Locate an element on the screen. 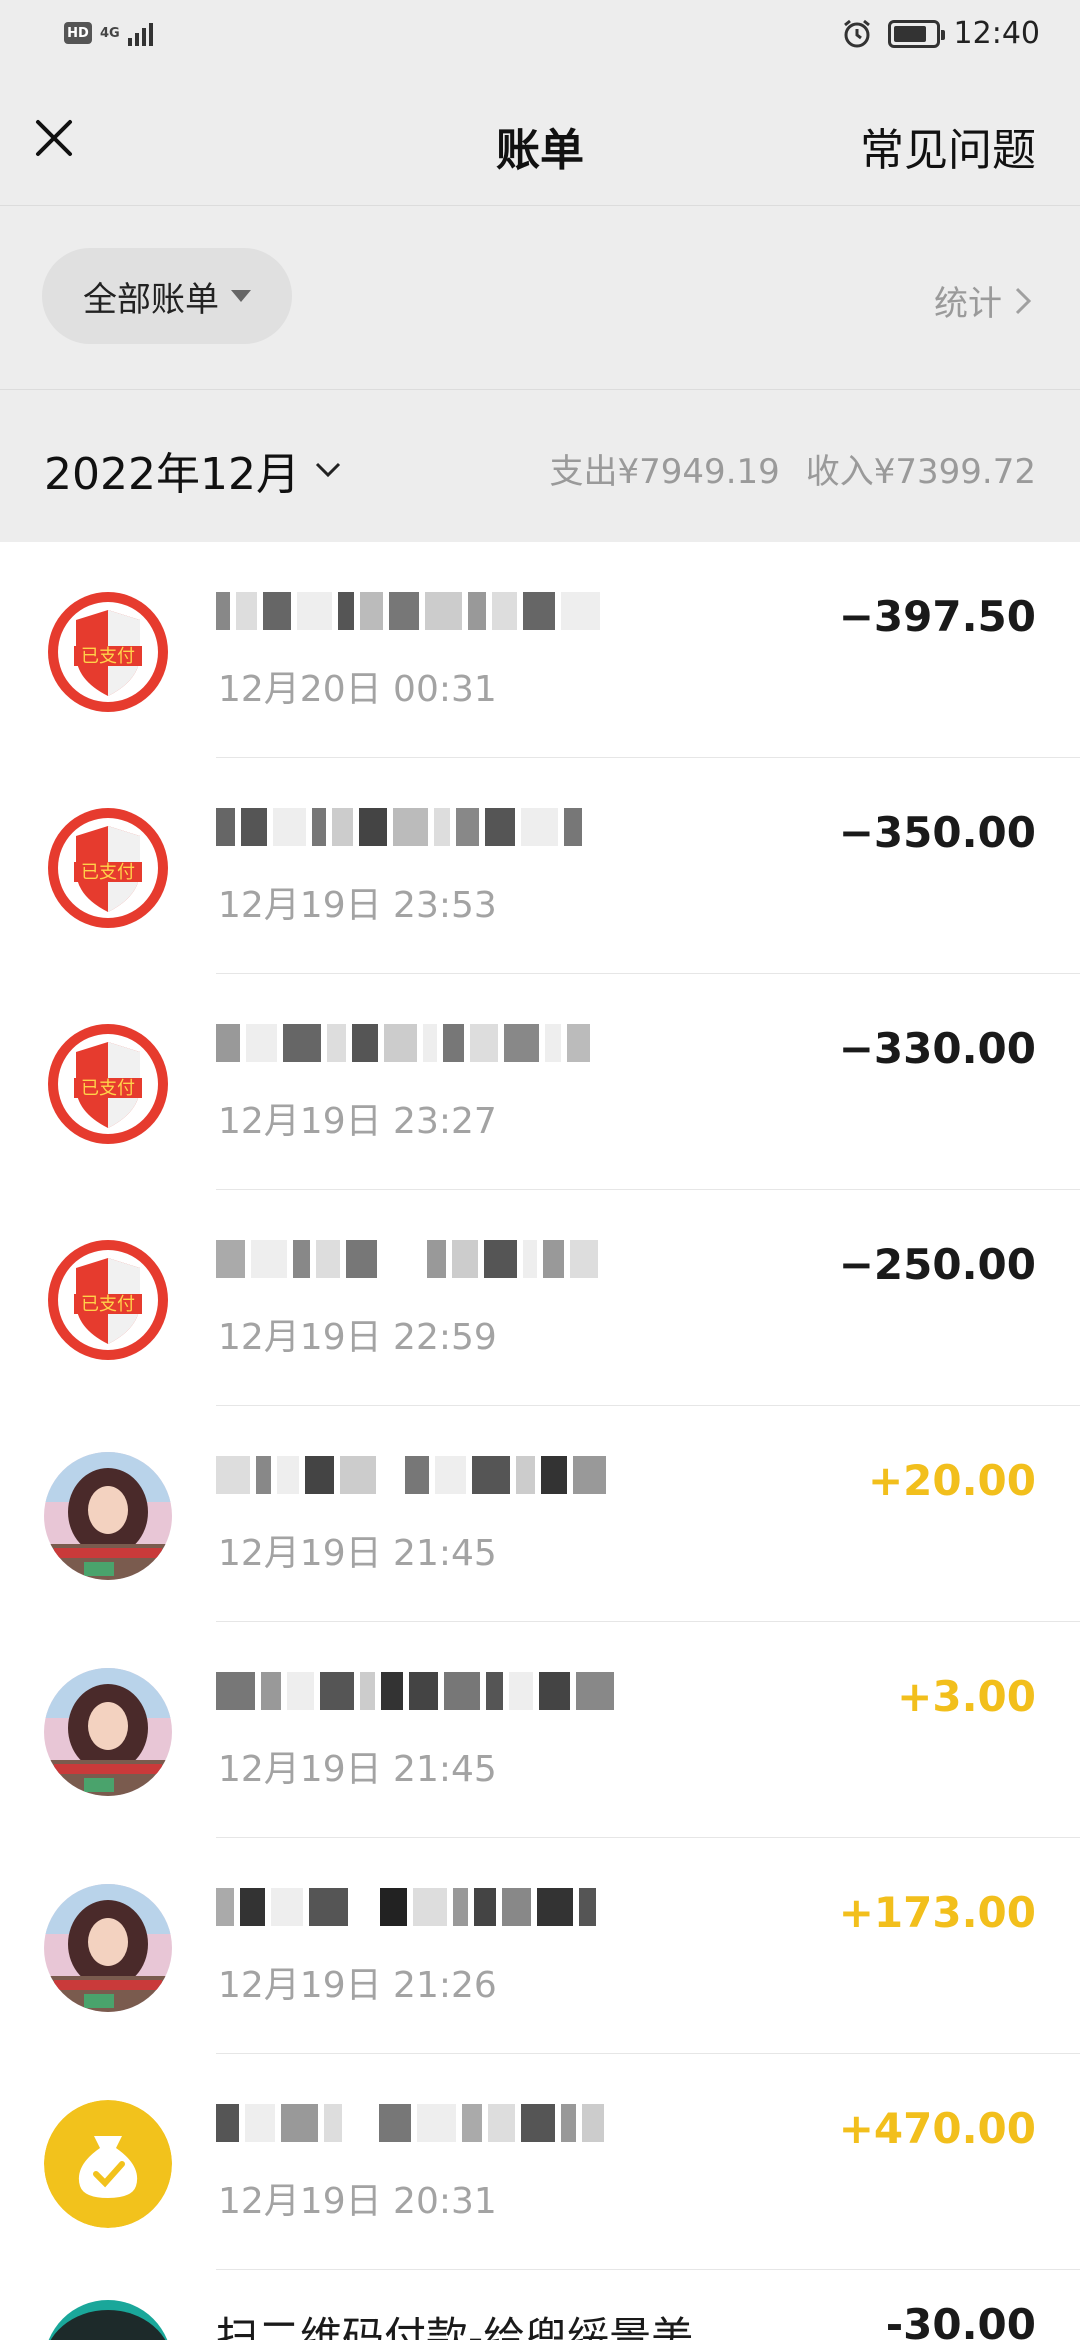  expense-total: 支出¥7949.19 is located at coordinates (664, 472).